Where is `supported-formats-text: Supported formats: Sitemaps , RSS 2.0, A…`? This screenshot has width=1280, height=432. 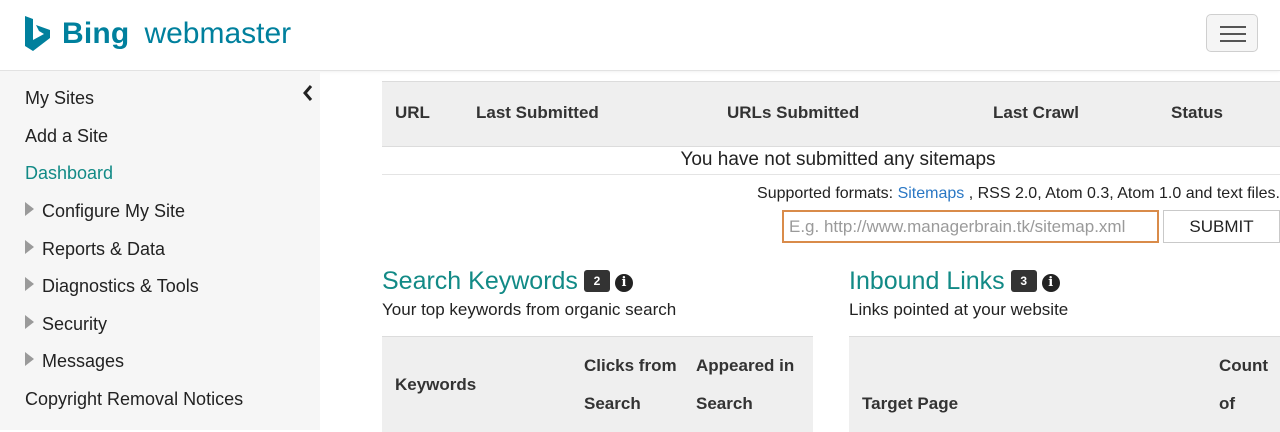
supported-formats-text: Supported formats: Sitemaps , RSS 2.0, A… is located at coordinates (1018, 194).